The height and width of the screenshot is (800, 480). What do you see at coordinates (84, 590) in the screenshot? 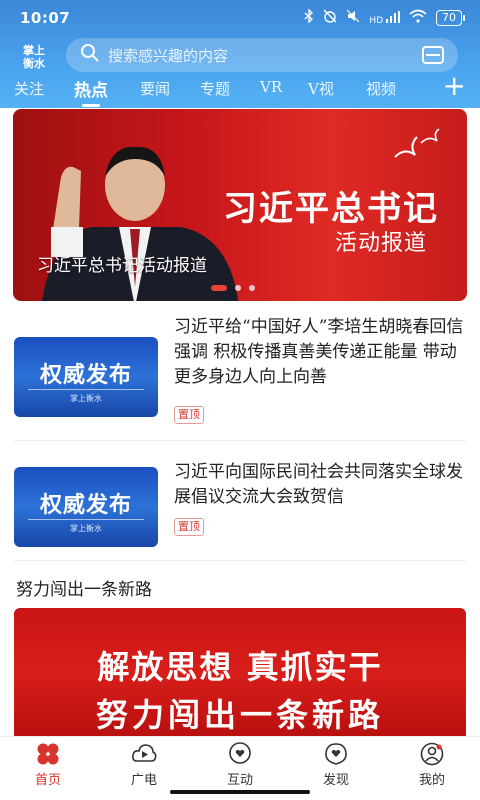
I see `section-title: 努力闯出一条新路` at bounding box center [84, 590].